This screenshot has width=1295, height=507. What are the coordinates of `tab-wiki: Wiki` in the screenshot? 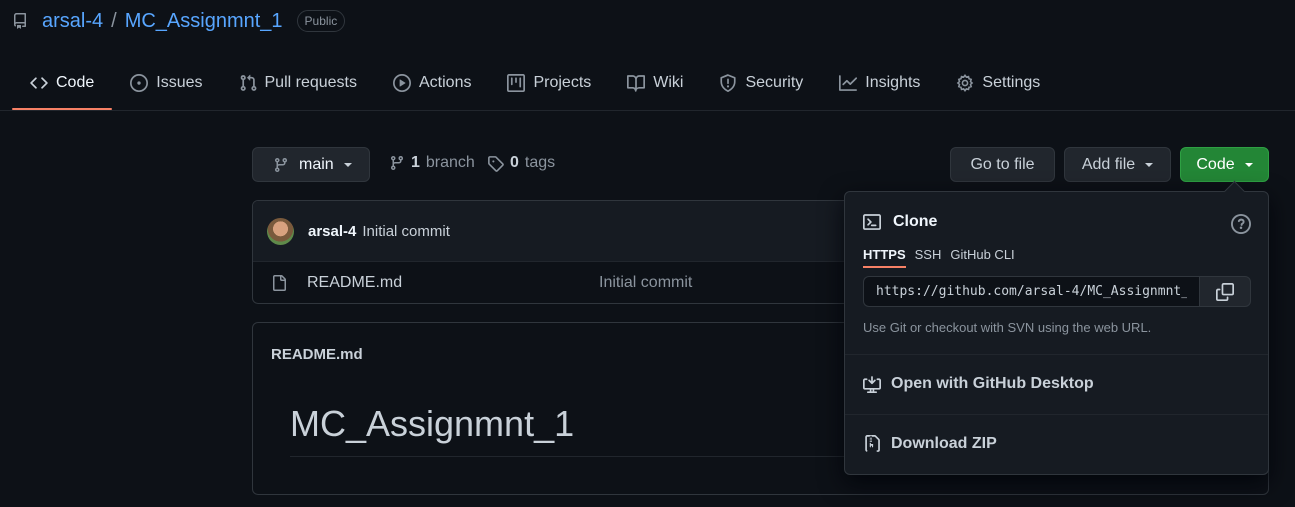 It's located at (655, 83).